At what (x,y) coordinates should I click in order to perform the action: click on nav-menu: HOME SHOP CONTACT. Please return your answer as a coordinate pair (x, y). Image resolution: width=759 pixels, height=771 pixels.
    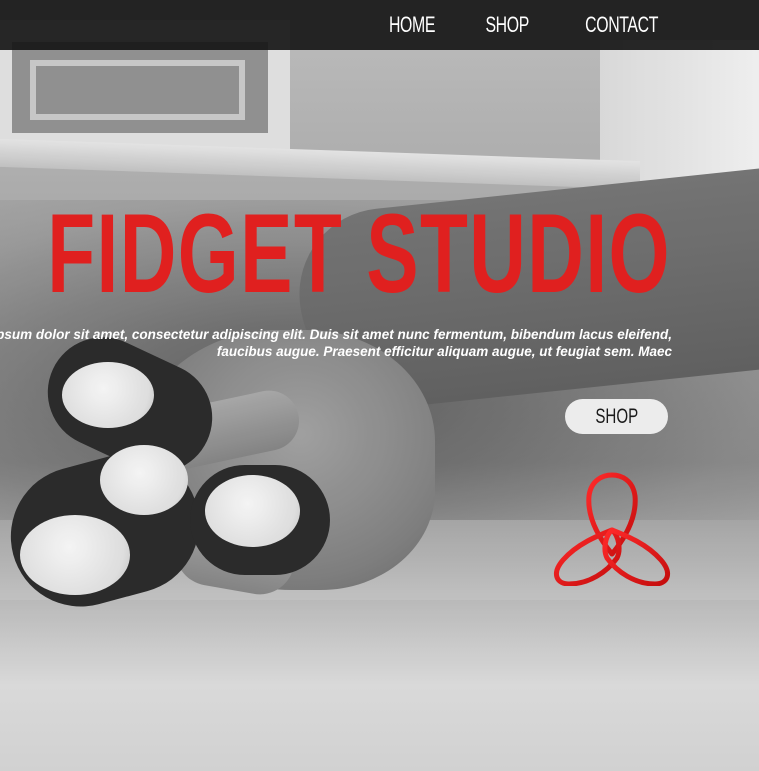
    Looking at the image, I should click on (526, 25).